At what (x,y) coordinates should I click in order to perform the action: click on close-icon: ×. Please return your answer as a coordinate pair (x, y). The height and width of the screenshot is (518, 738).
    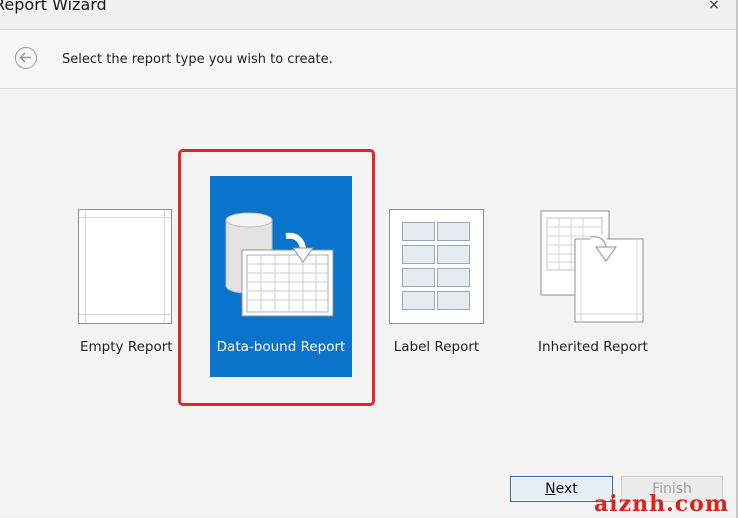
    Looking at the image, I should click on (714, 6).